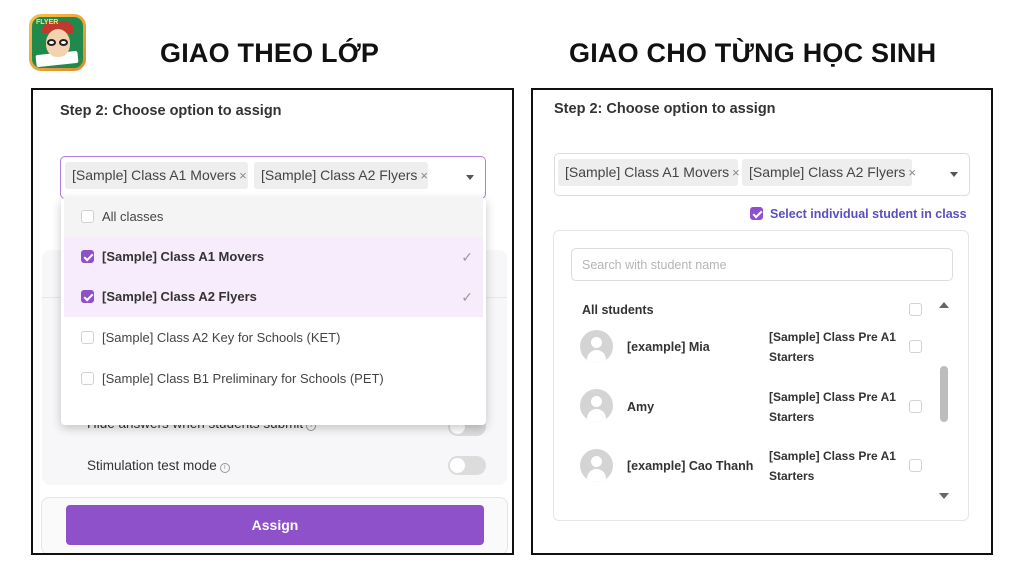  Describe the element at coordinates (467, 465) in the screenshot. I see `stimulation-mode-toggle` at that location.